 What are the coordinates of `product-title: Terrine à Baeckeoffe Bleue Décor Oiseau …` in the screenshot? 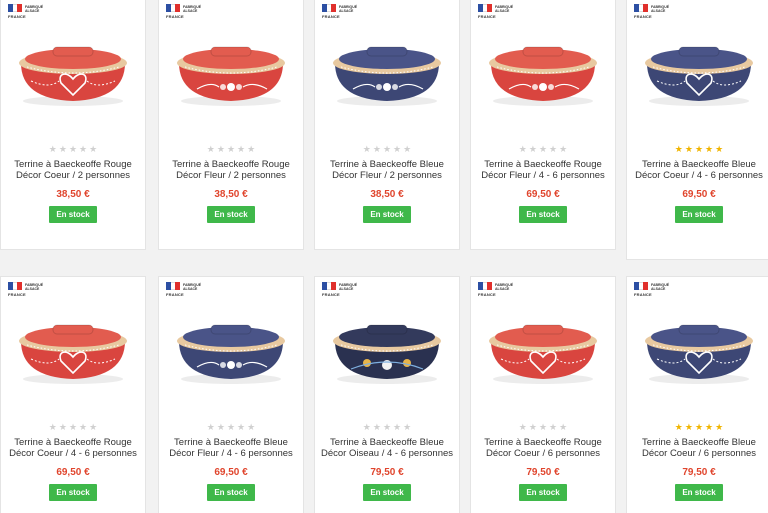 It's located at (387, 448).